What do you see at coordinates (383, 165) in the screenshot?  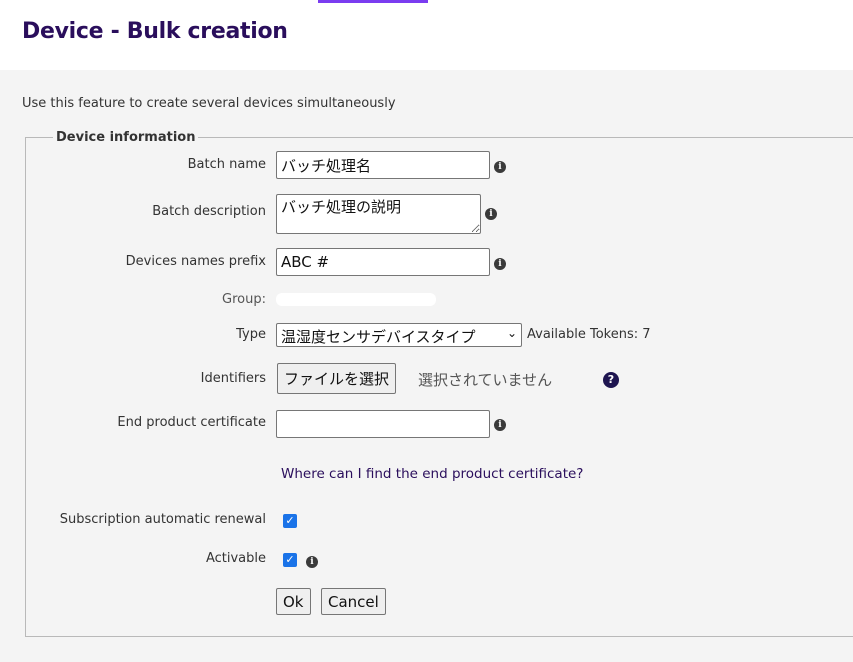 I see `batch-name-input` at bounding box center [383, 165].